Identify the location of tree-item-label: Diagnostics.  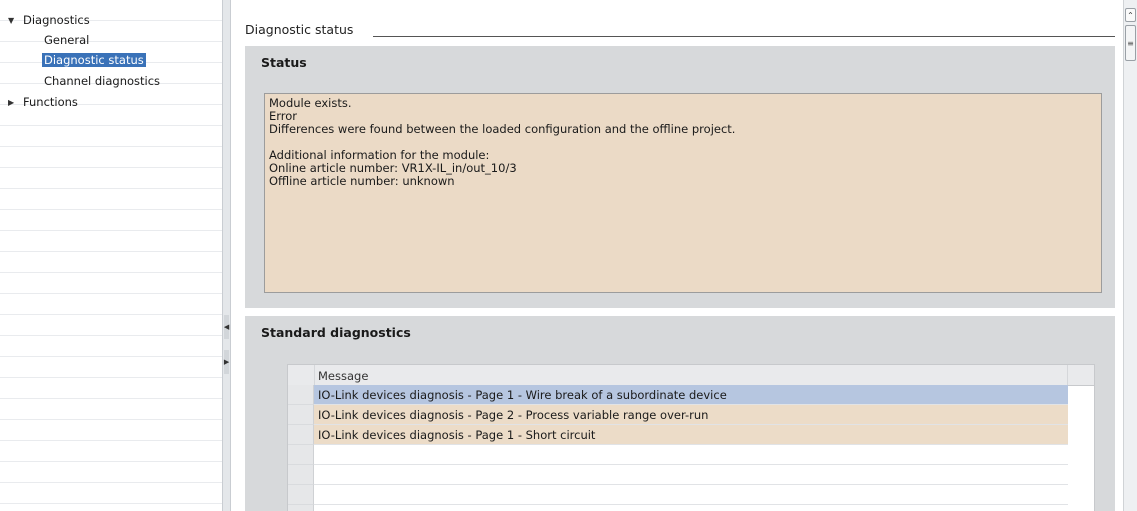
(56, 20).